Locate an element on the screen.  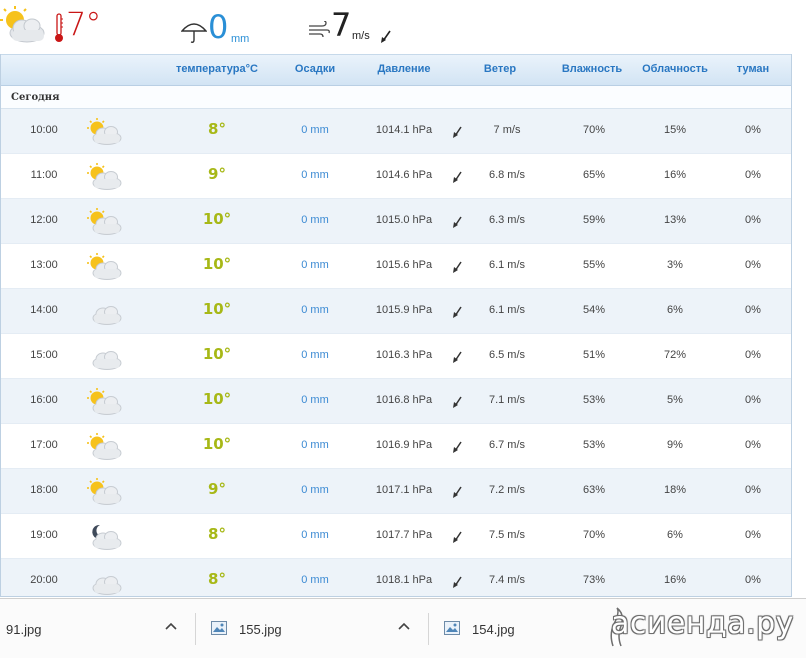
row-pressure: 1014.1 hPa is located at coordinates (404, 130).